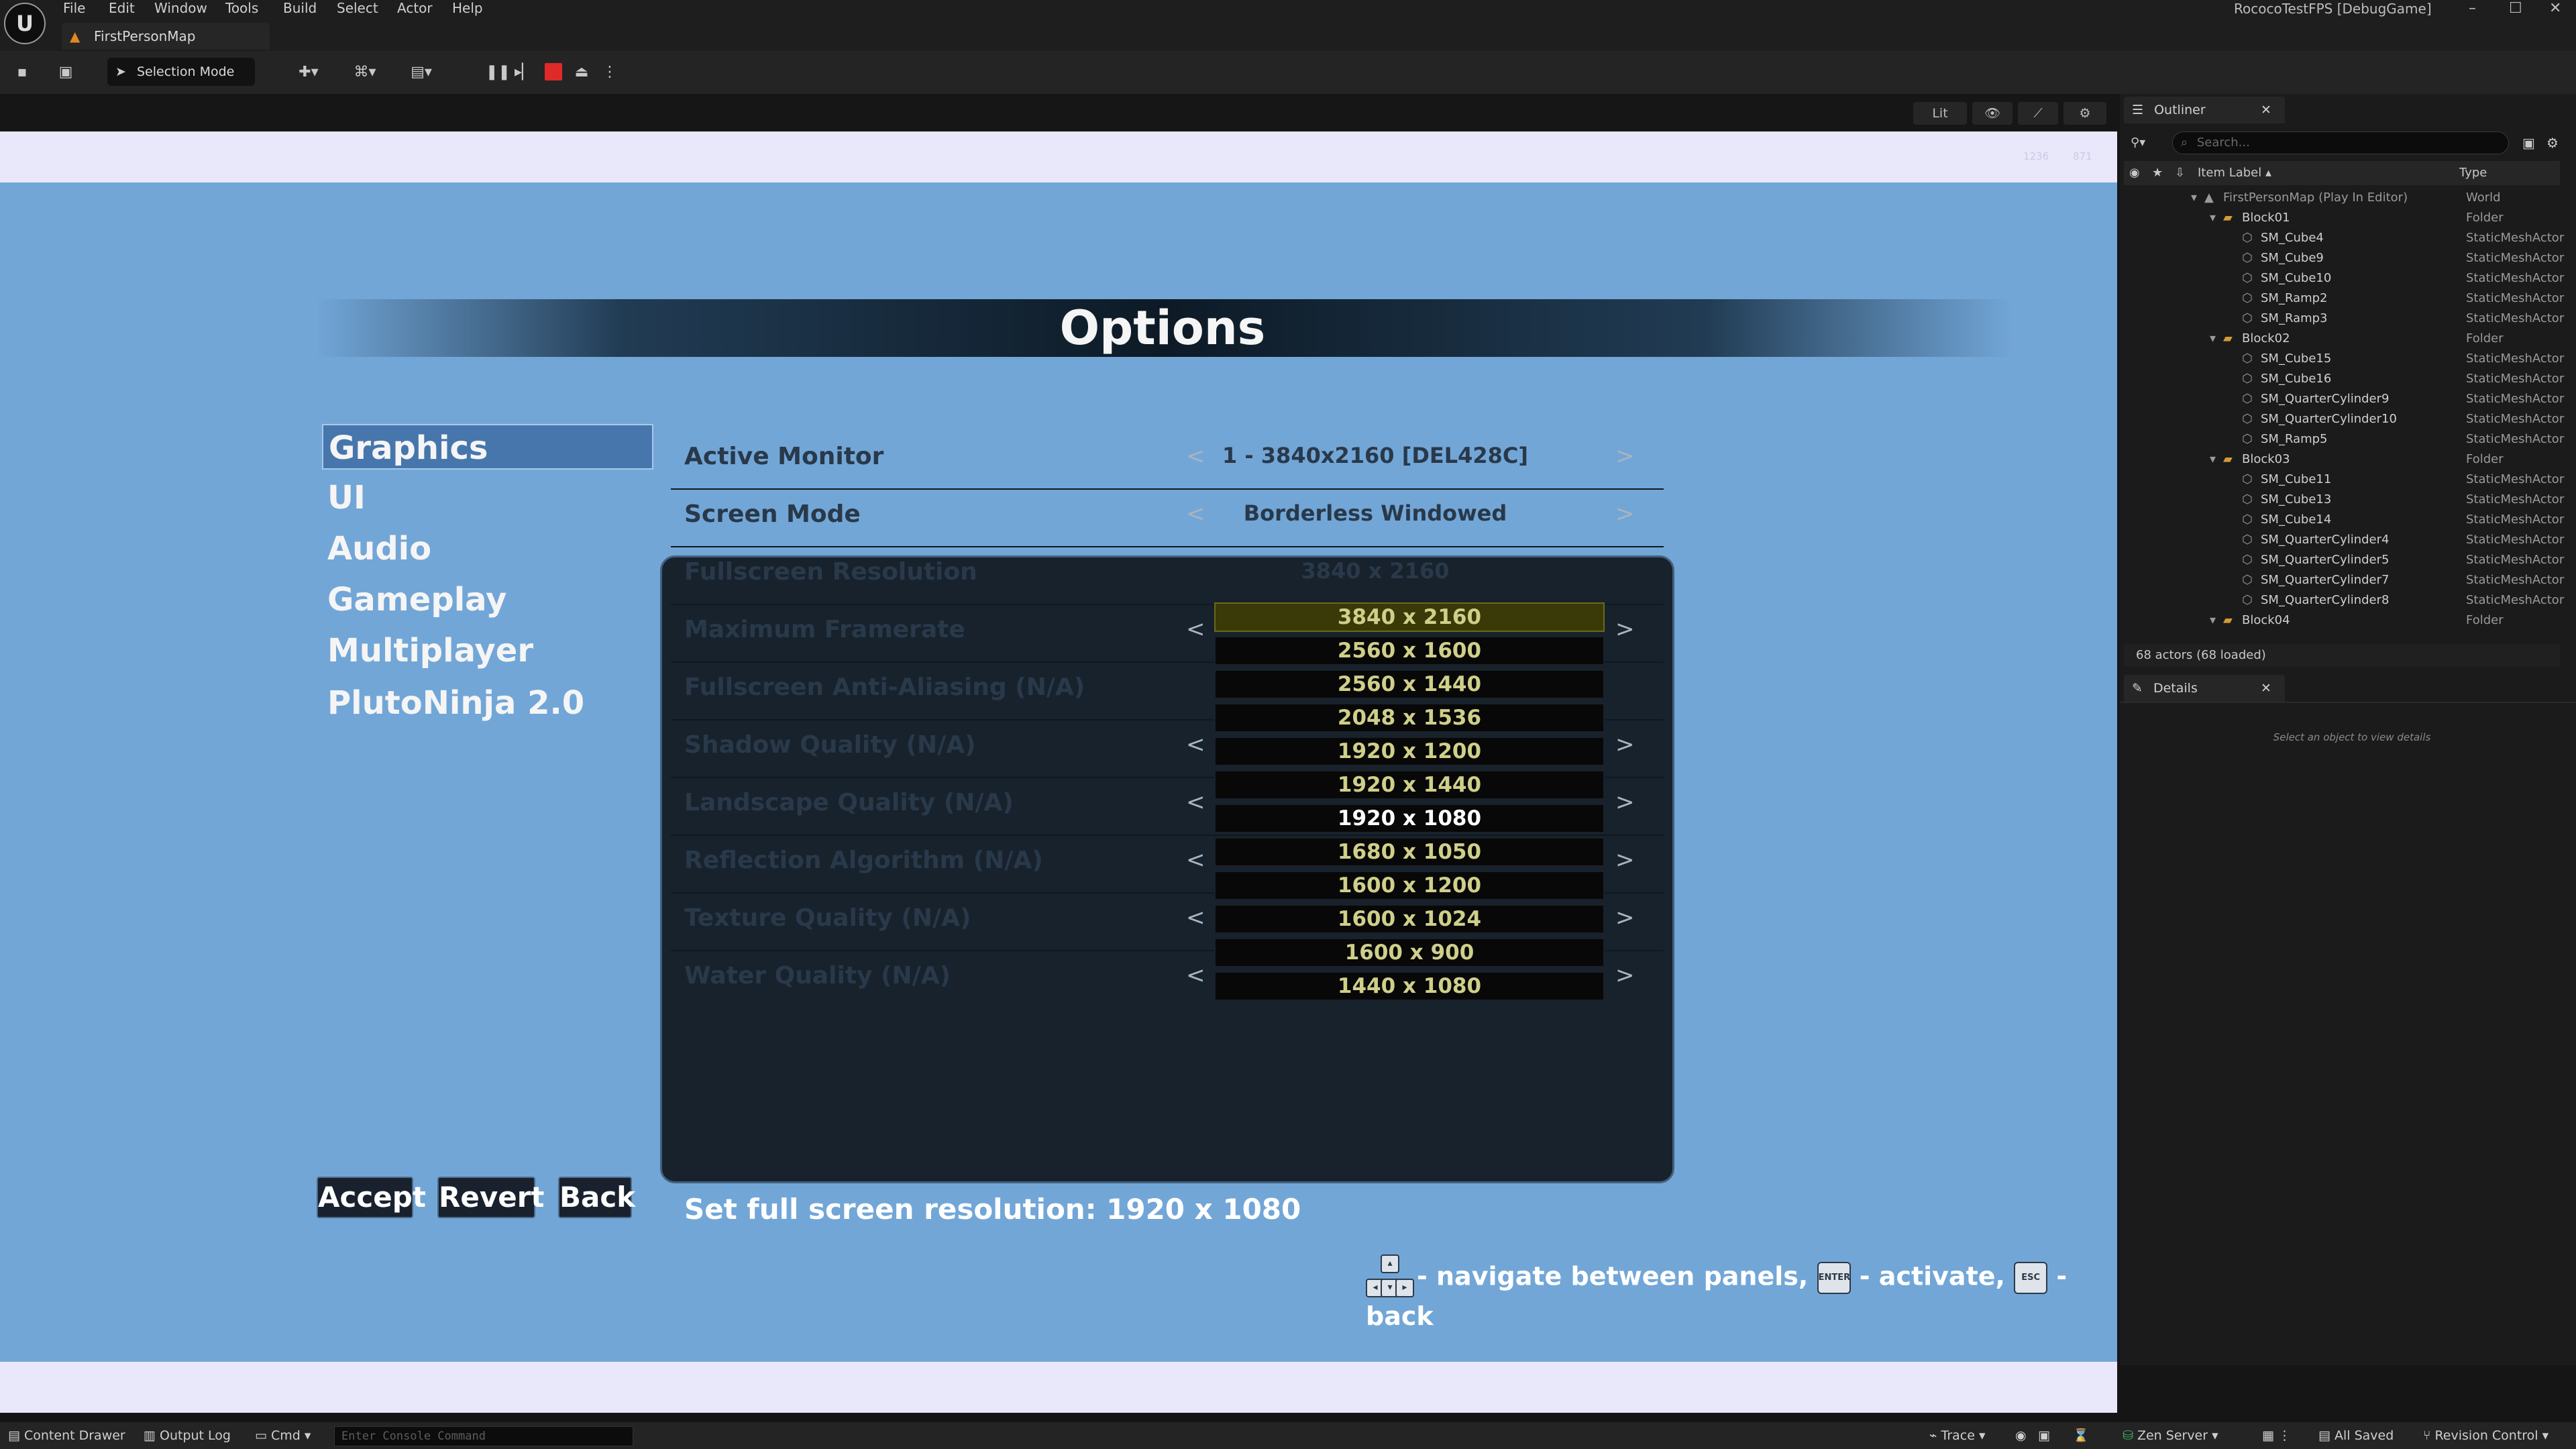 The width and height of the screenshot is (2576, 1449). I want to click on filter-icon: ⚲▾, so click(2138, 142).